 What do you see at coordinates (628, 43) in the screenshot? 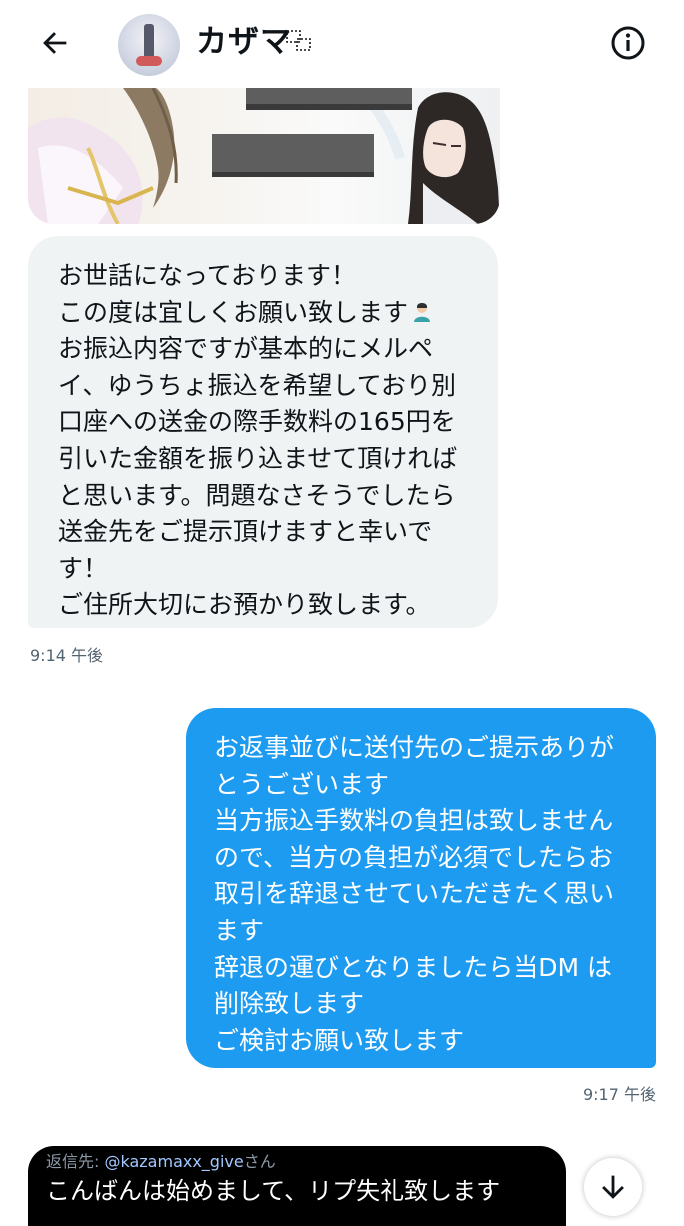
I see `info-circle-icon` at bounding box center [628, 43].